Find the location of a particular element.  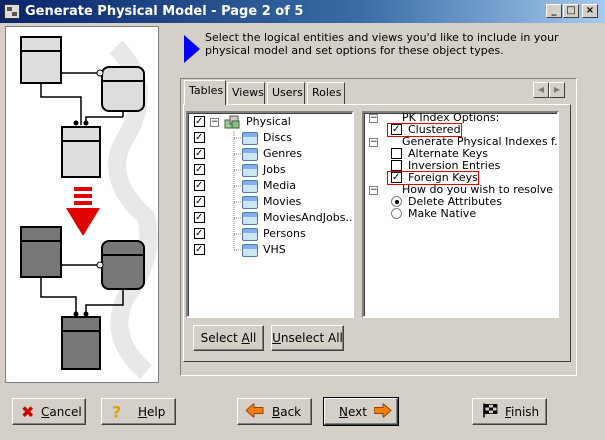

vhs-checkbox is located at coordinates (199, 250).